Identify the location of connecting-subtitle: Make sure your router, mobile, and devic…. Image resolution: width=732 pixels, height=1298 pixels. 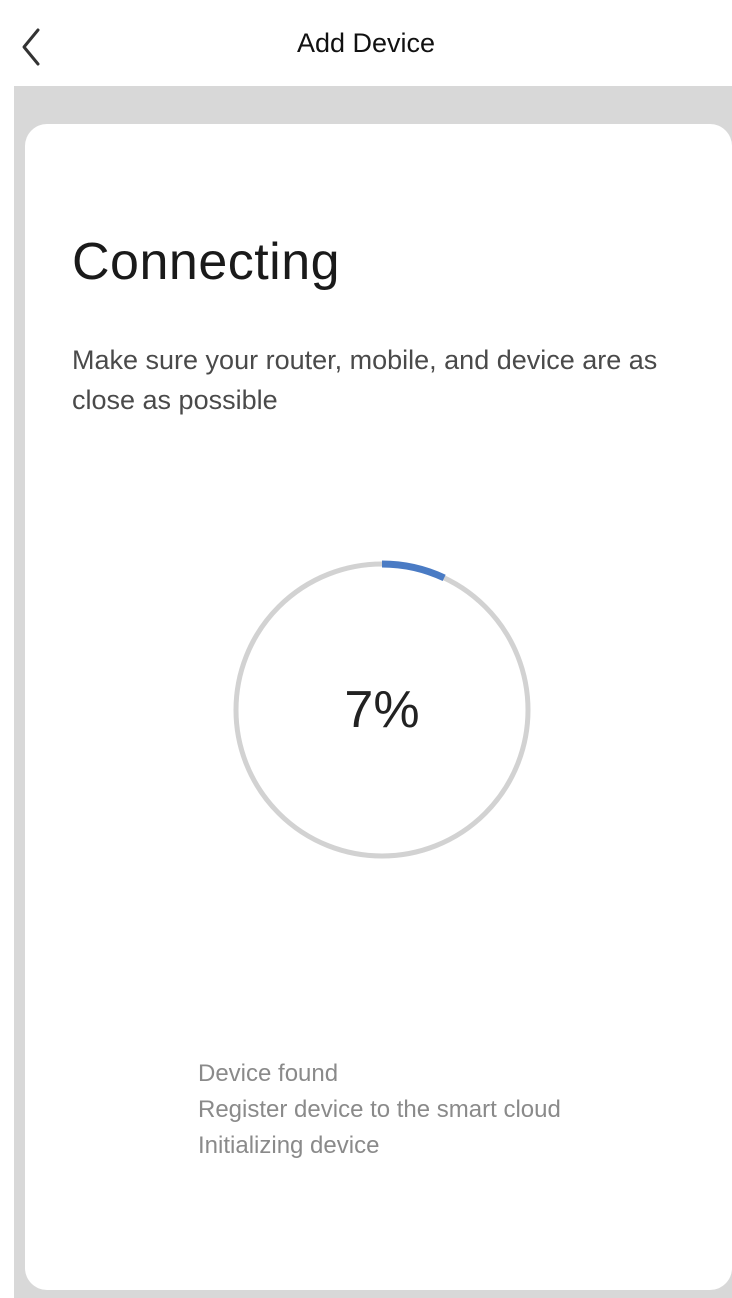
(365, 380).